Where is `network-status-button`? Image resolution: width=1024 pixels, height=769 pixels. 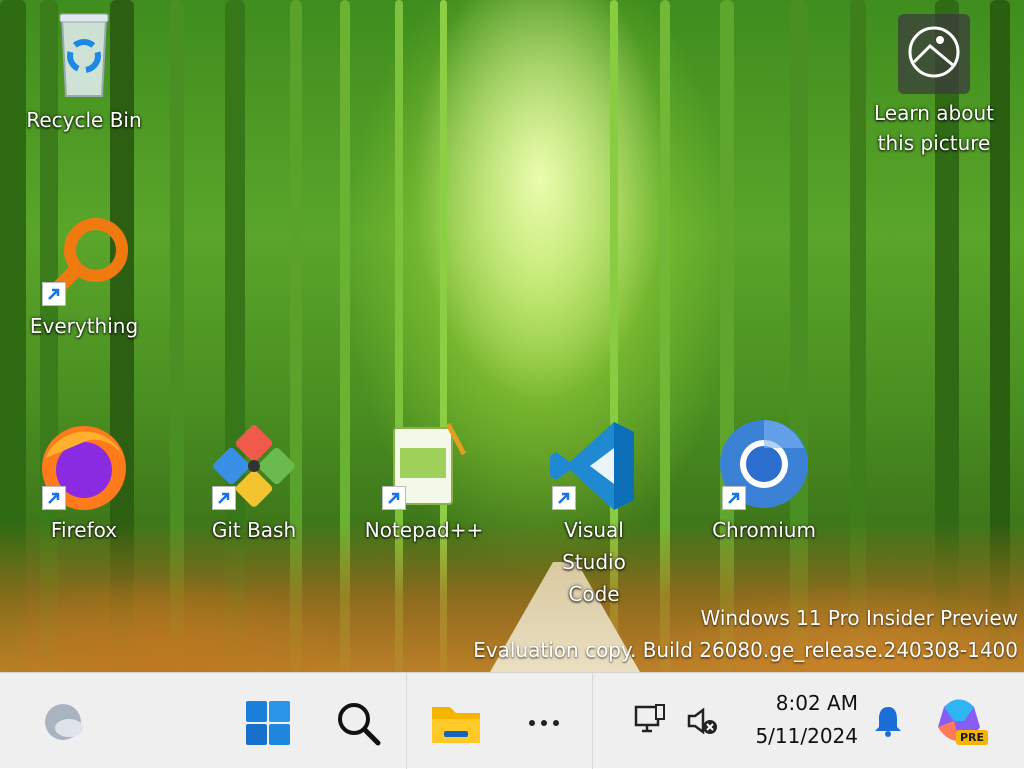 network-status-button is located at coordinates (650, 721).